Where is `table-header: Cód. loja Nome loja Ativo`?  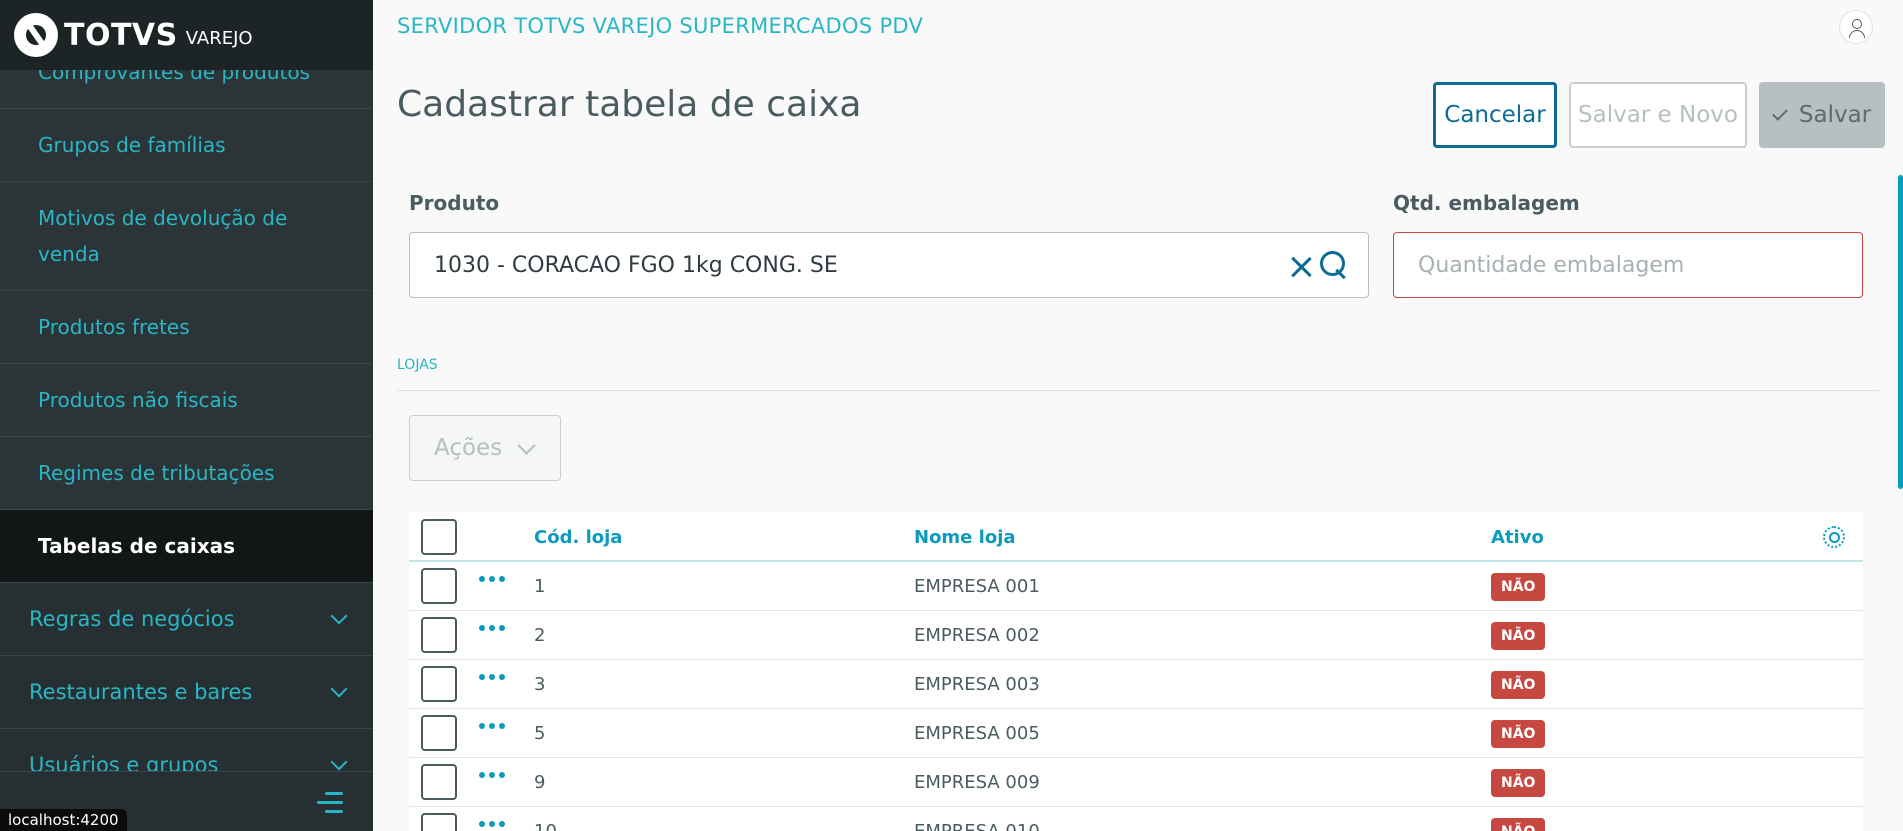
table-header: Cód. loja Nome loja Ativo is located at coordinates (1136, 537).